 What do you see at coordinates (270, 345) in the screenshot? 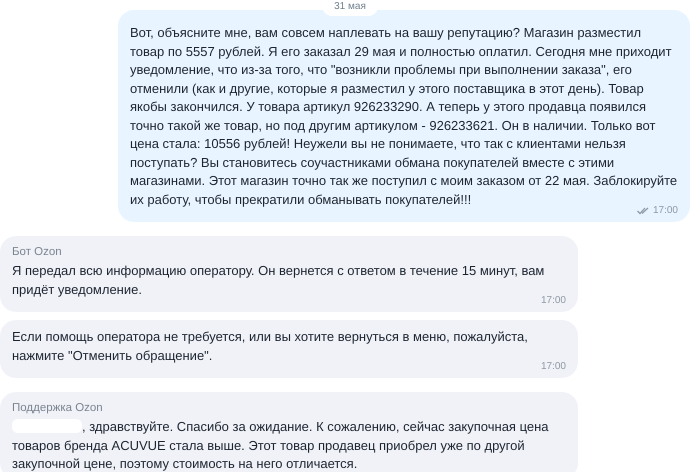
I see `message-text: Если помощь оператора не требуется, или вы хотите вернуться в меню, пожалуйста, нажмите "Отменить обращение".` at bounding box center [270, 345].